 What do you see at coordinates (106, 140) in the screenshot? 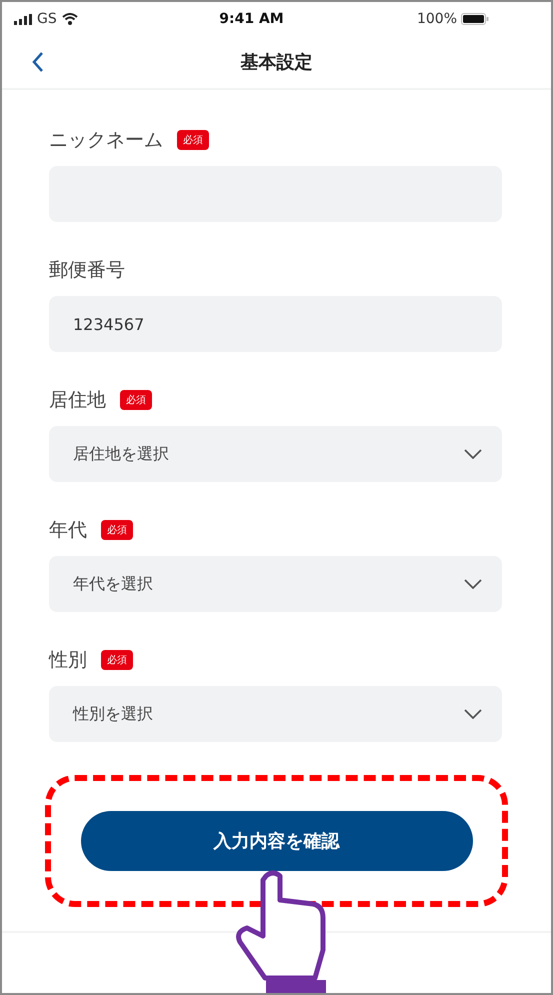
I see `field-label: ニックネーム` at bounding box center [106, 140].